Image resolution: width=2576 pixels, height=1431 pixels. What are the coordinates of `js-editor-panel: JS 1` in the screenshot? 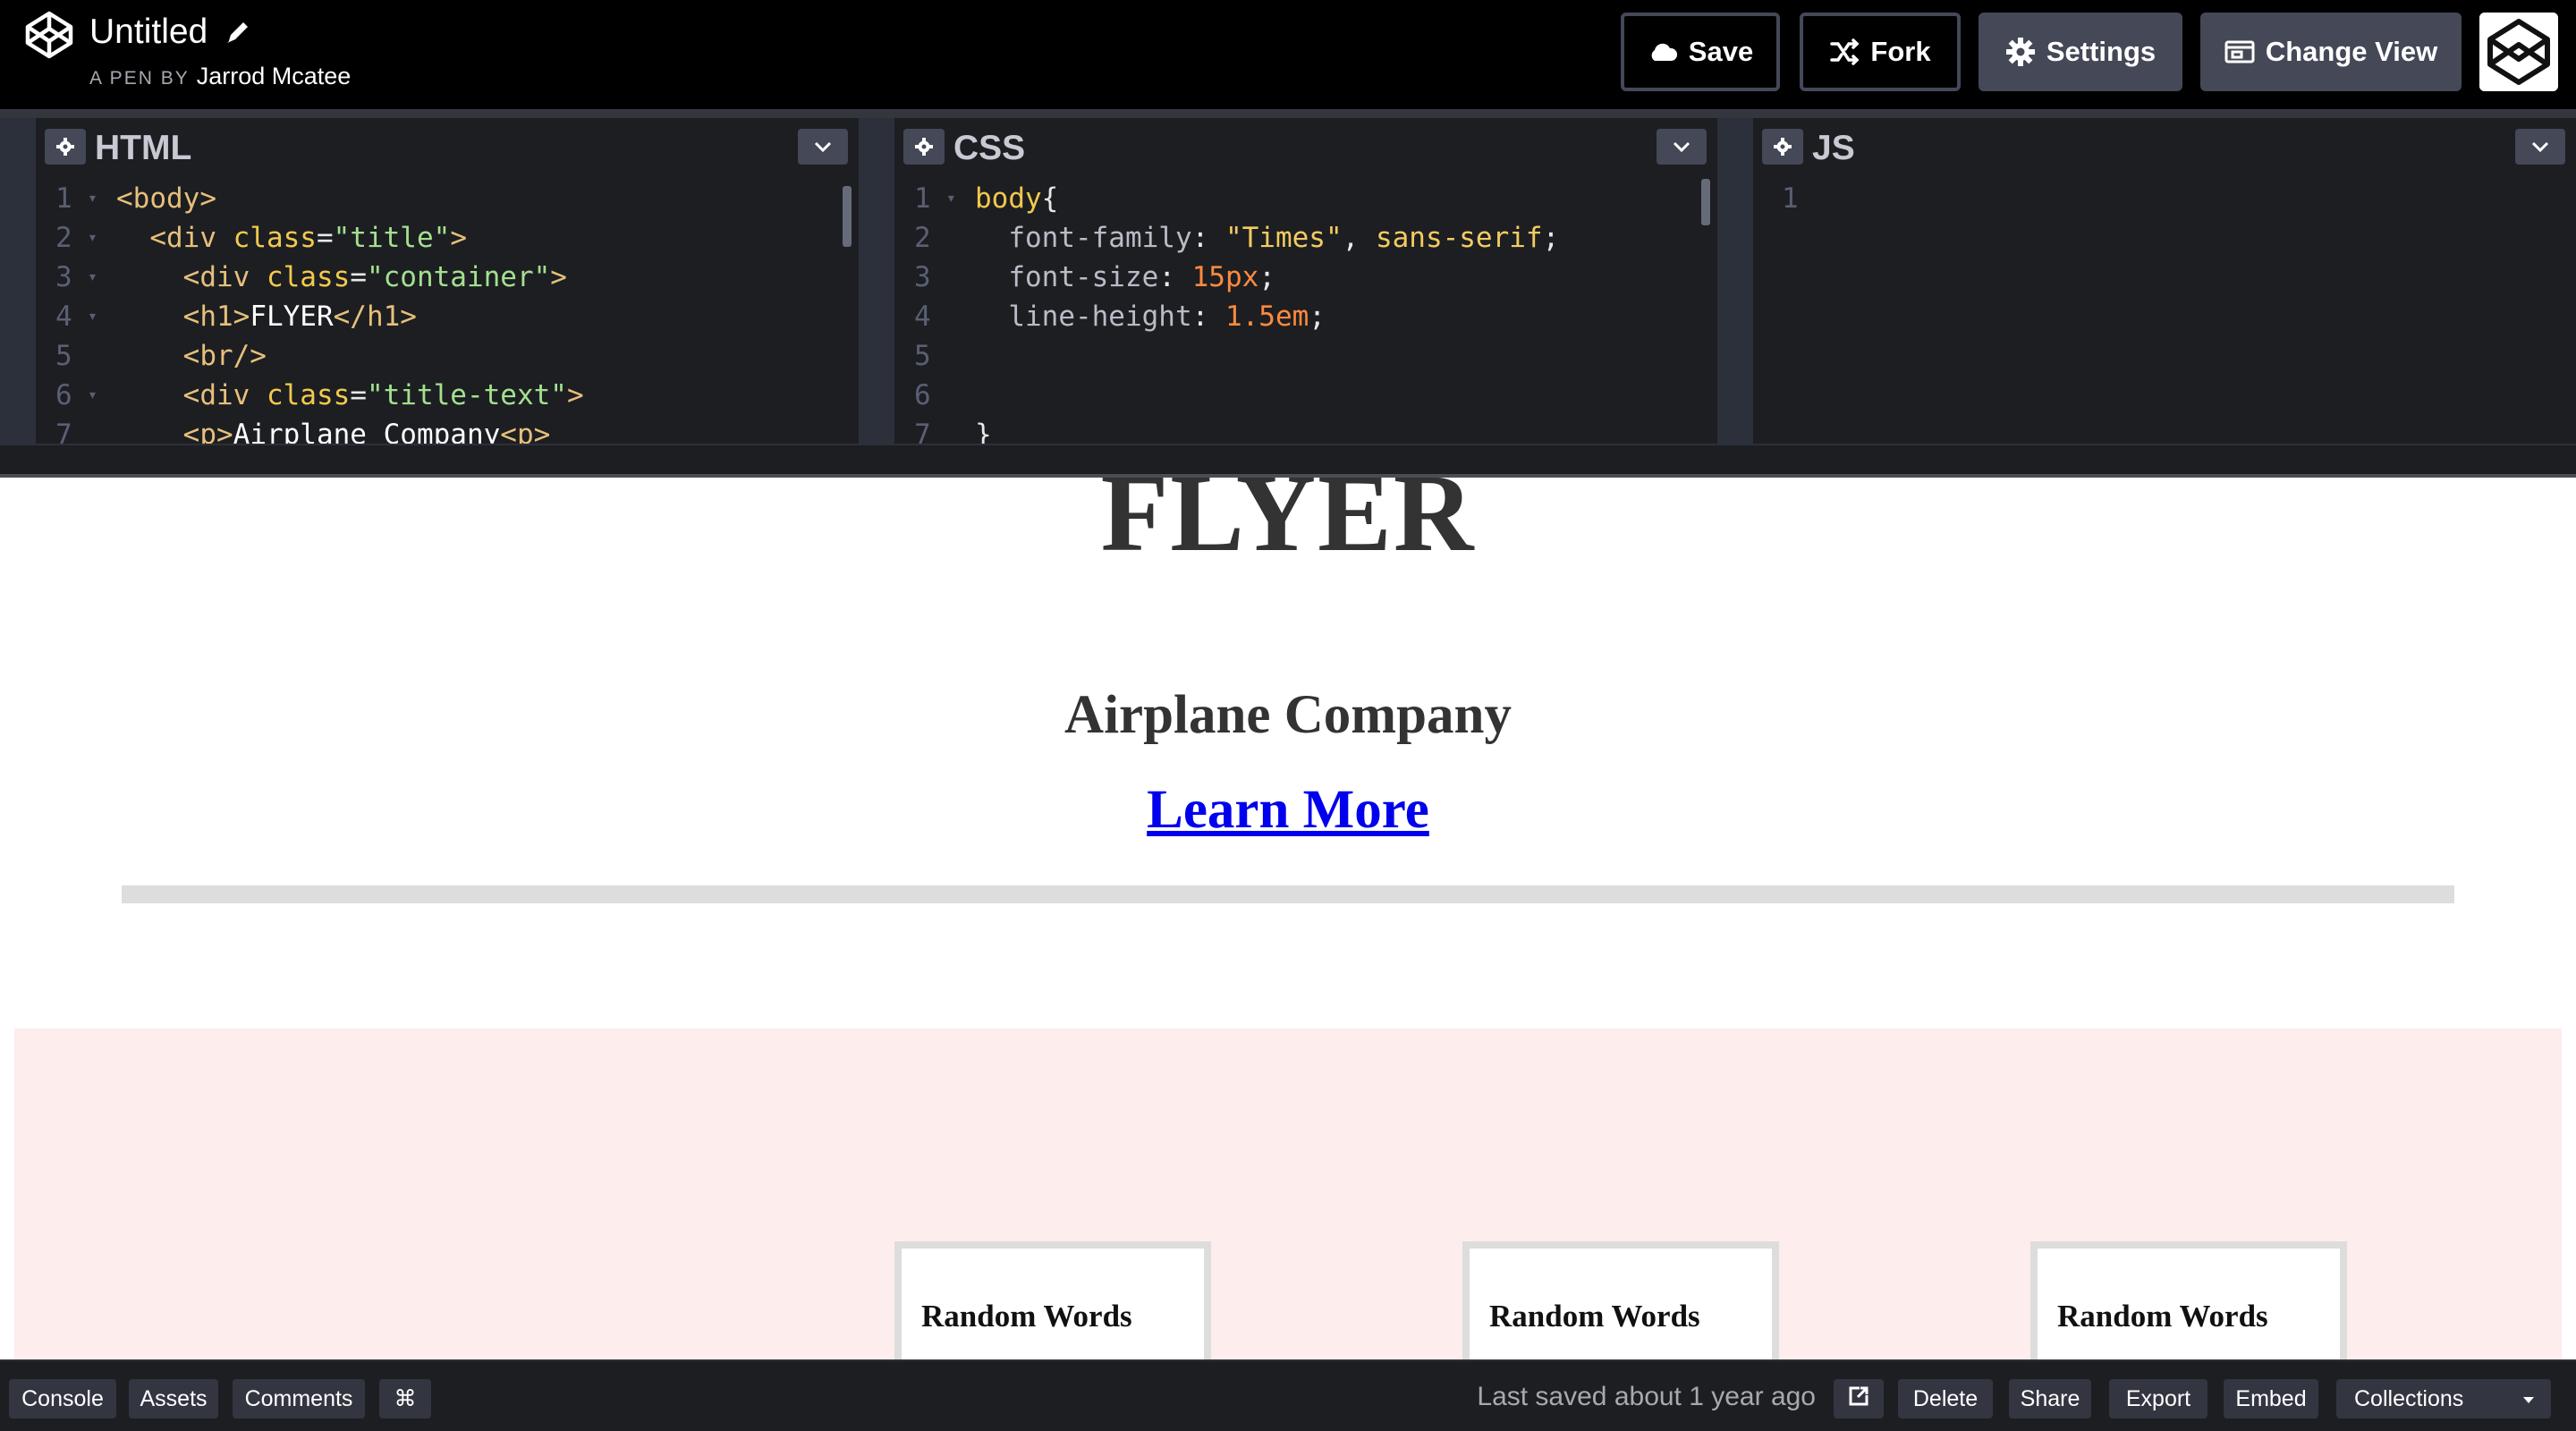 It's located at (2164, 281).